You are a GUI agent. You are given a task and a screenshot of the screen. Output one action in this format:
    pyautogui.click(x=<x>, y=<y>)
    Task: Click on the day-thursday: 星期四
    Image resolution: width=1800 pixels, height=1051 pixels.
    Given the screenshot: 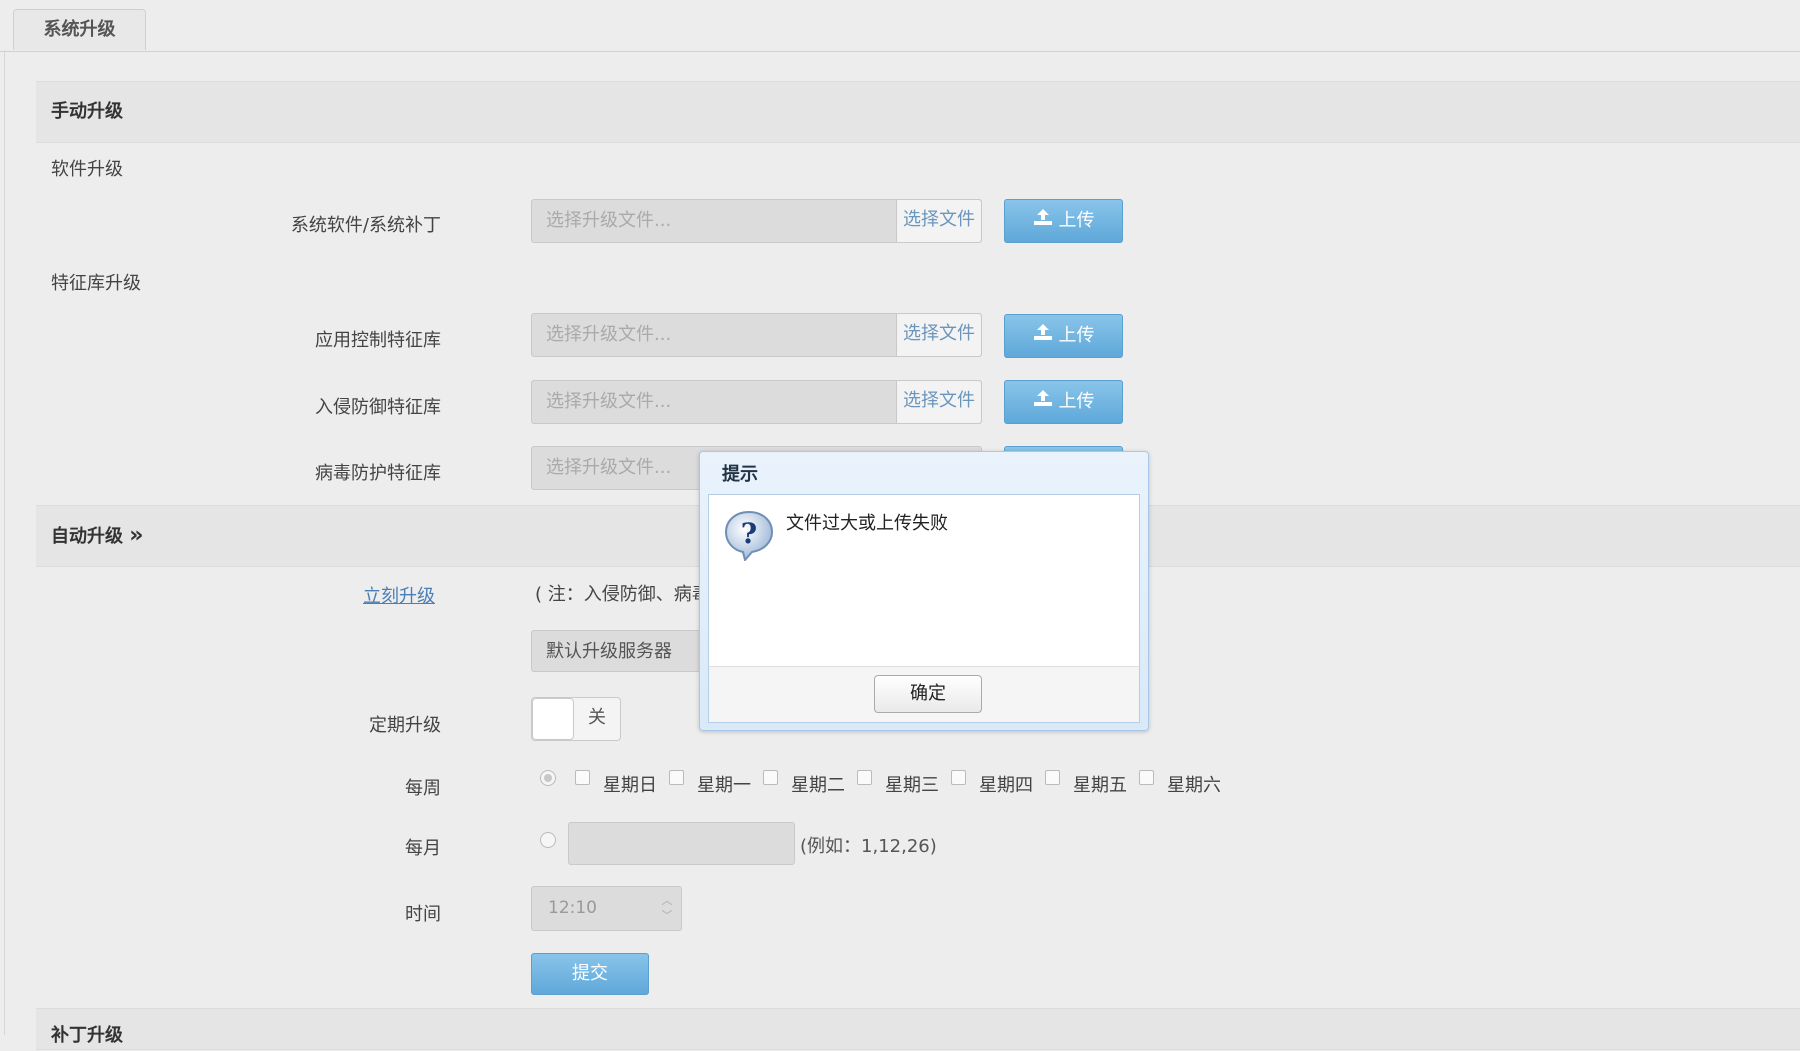 What is the action you would take?
    pyautogui.click(x=1006, y=785)
    